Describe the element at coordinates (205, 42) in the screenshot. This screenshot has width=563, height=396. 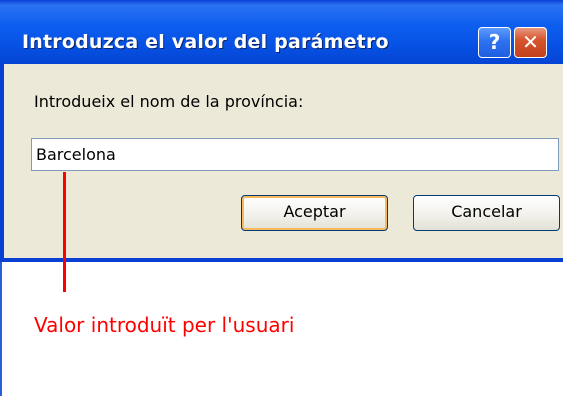
I see `dialog-title: Introduzca el valor del parámetro` at that location.